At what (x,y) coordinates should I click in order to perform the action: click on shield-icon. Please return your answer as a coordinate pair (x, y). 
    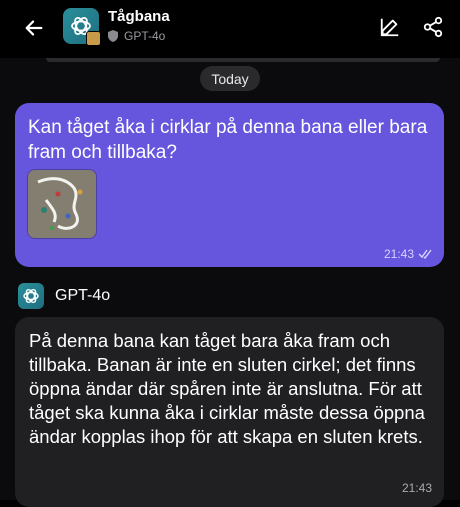
    Looking at the image, I should click on (113, 36).